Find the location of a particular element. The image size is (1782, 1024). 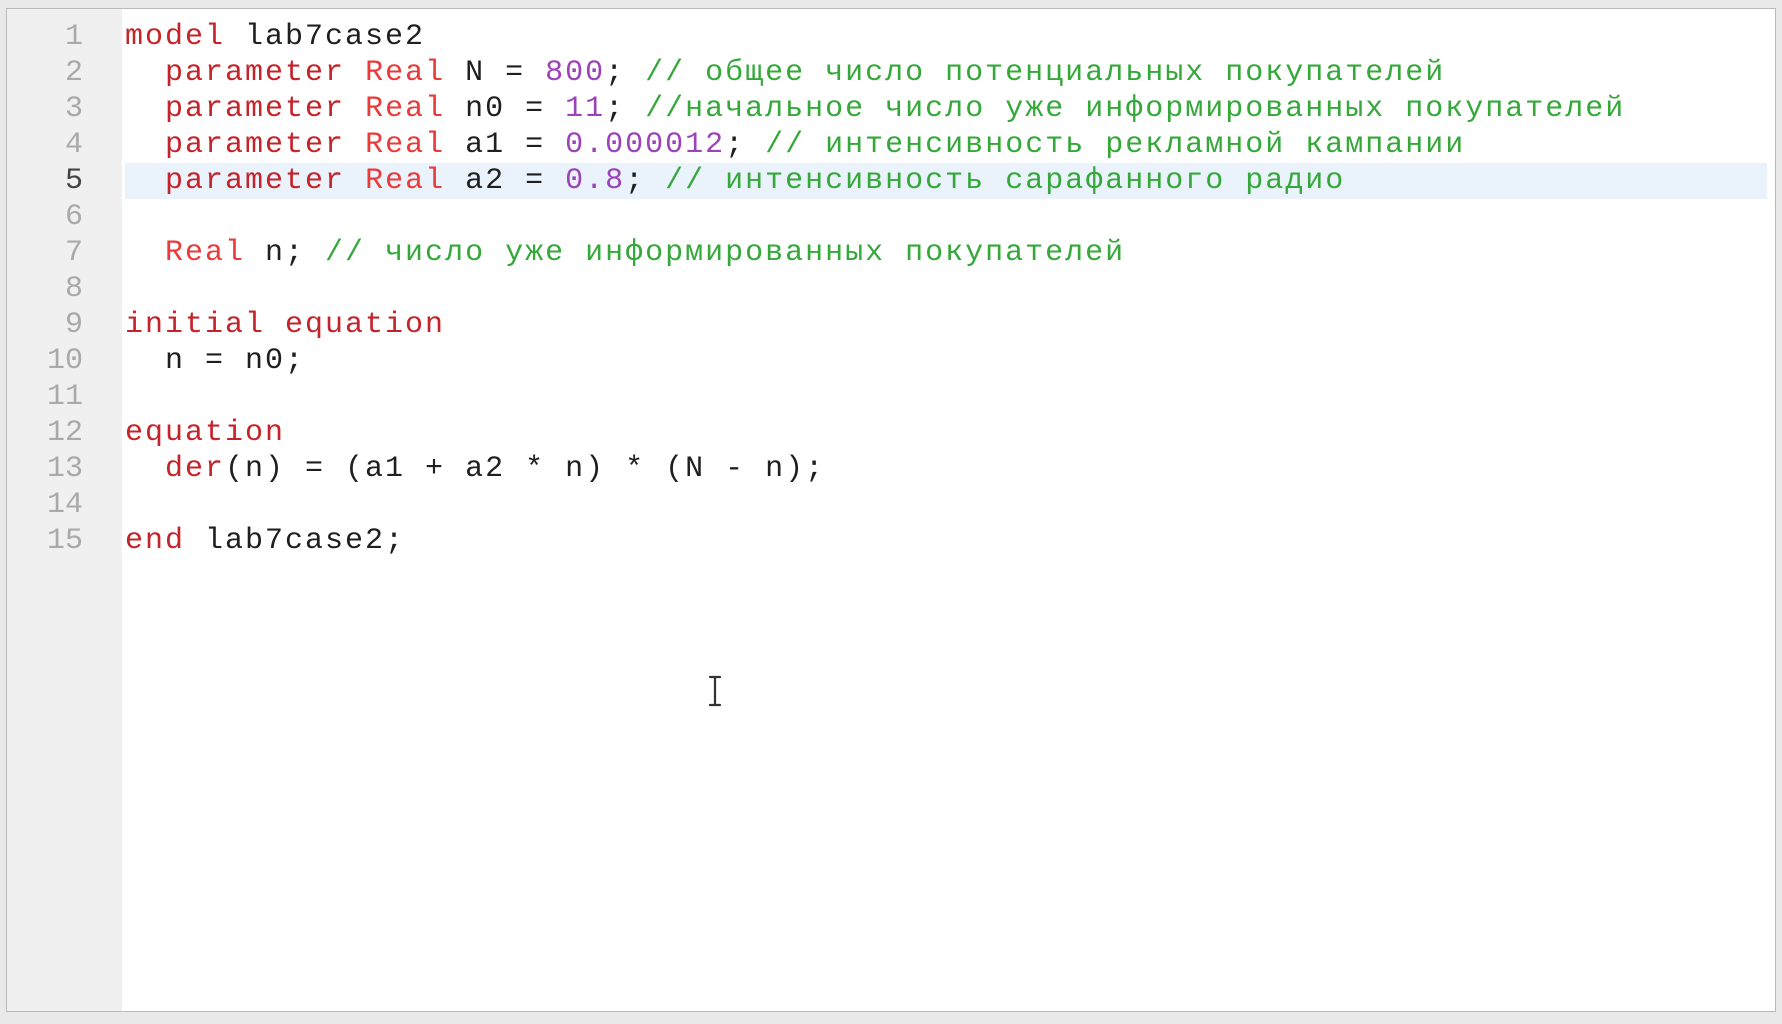

line-number: 12 is located at coordinates (64, 433).